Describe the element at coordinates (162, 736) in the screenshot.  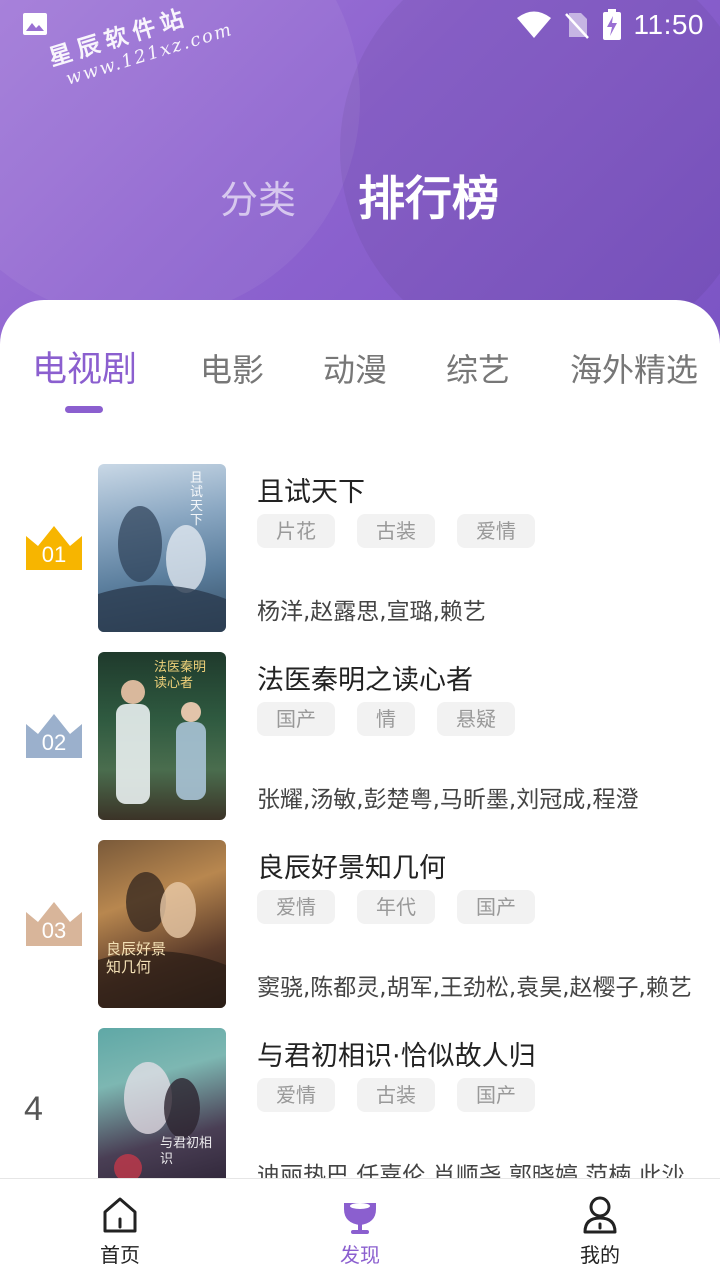
I see `poster-image: 法医秦明 读心者` at that location.